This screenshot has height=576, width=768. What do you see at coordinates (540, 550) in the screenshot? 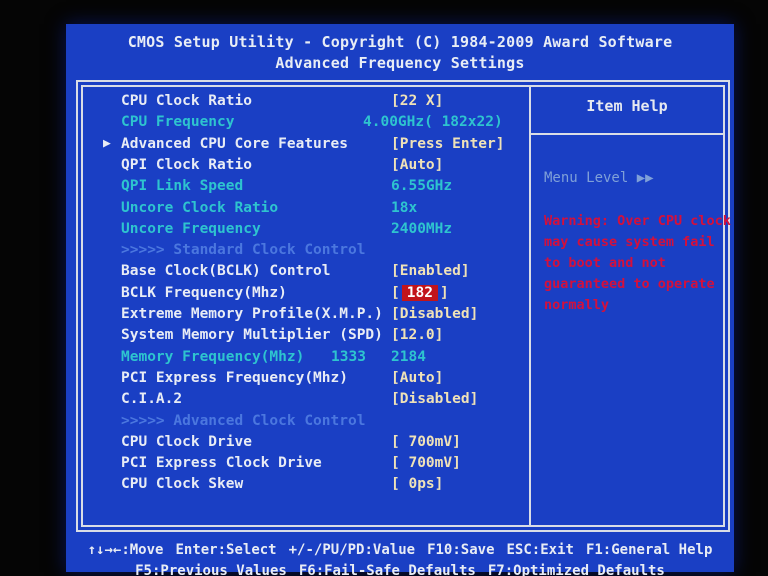
I see `key-hint-esc: ESC:Exit` at bounding box center [540, 550].